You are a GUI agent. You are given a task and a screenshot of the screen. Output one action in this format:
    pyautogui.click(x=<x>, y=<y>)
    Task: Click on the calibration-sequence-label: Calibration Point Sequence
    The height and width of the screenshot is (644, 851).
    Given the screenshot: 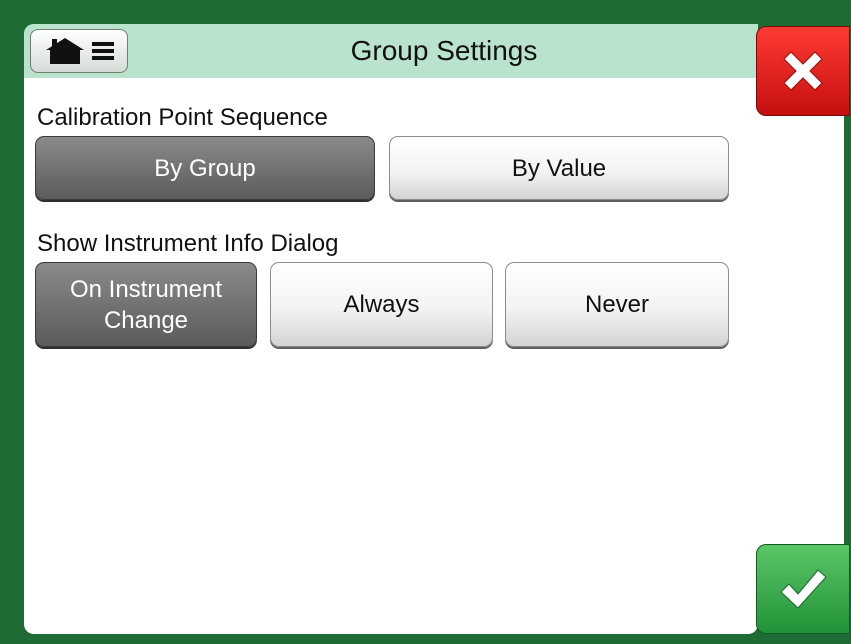 What is the action you would take?
    pyautogui.click(x=182, y=117)
    